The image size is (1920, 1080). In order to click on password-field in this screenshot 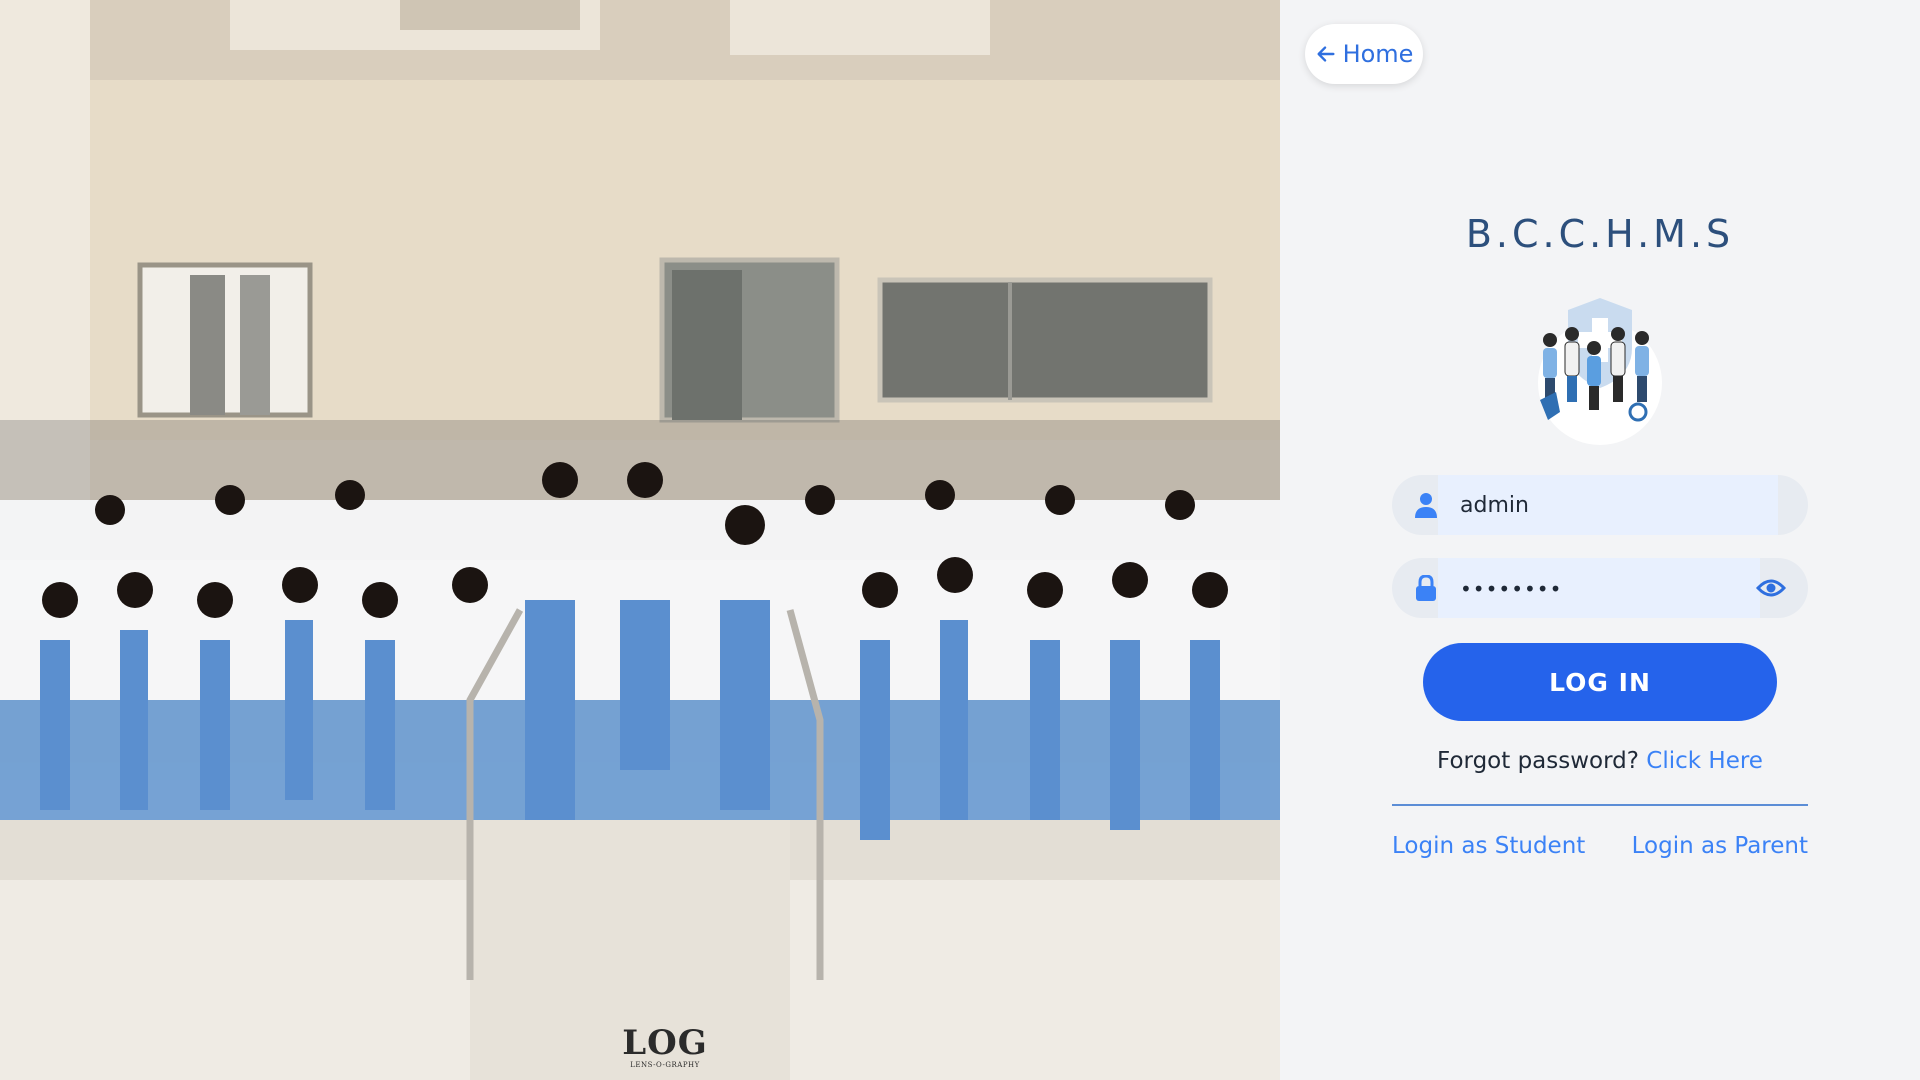, I will do `click(1600, 588)`.